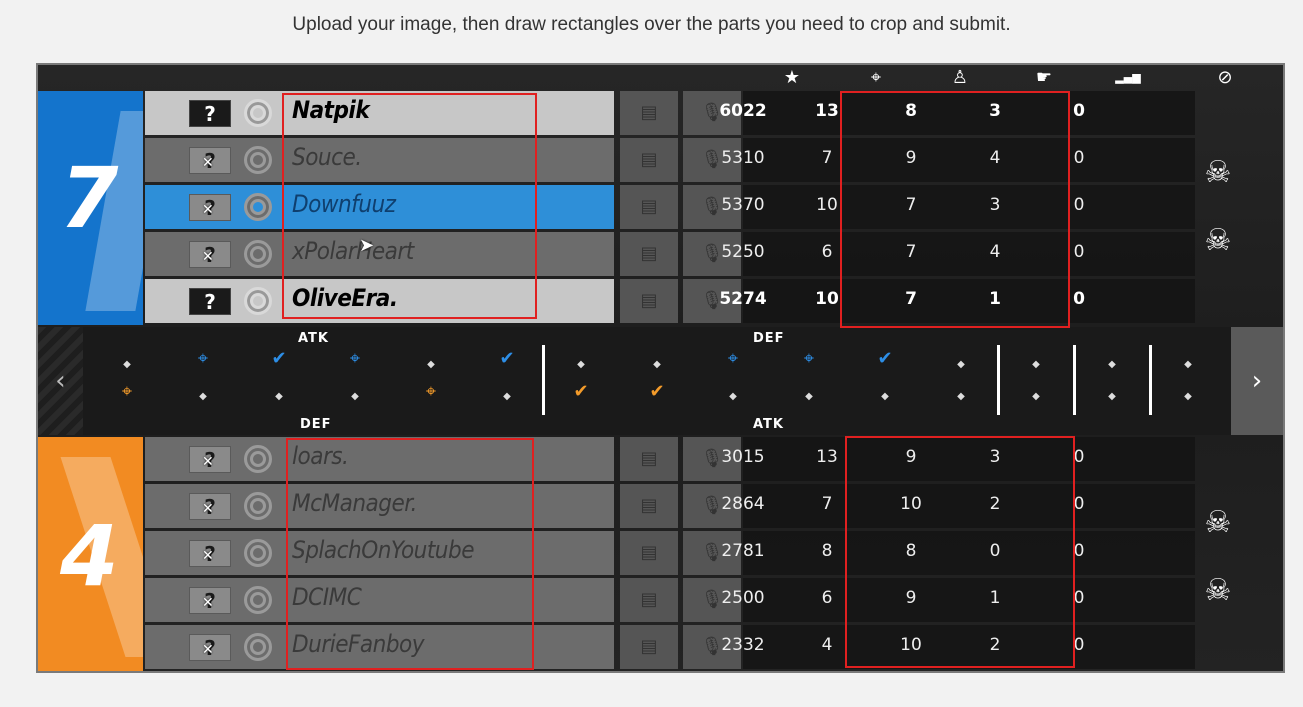 The height and width of the screenshot is (707, 1303). I want to click on deaths-icon: ☛, so click(1044, 77).